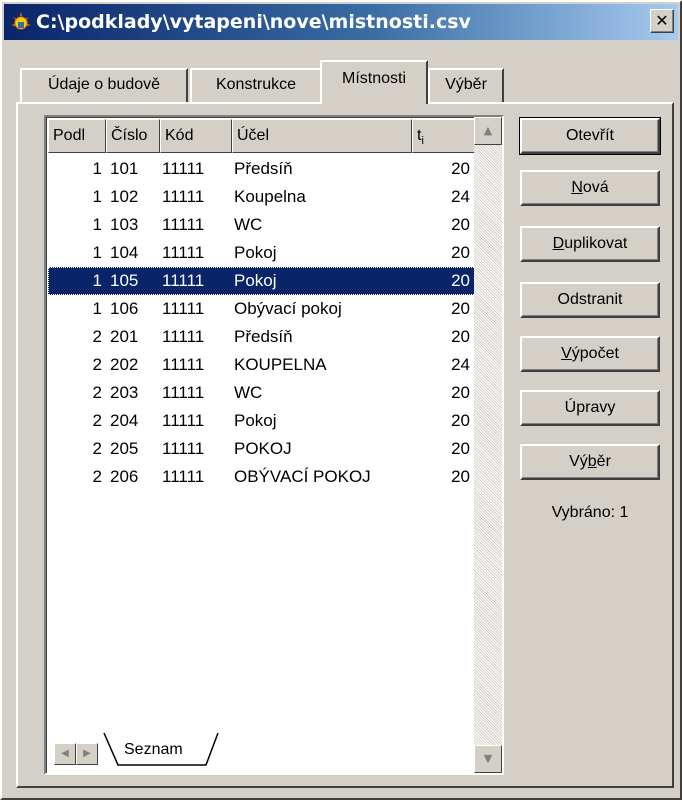  Describe the element at coordinates (595, 187) in the screenshot. I see `button-label-post: ová` at that location.